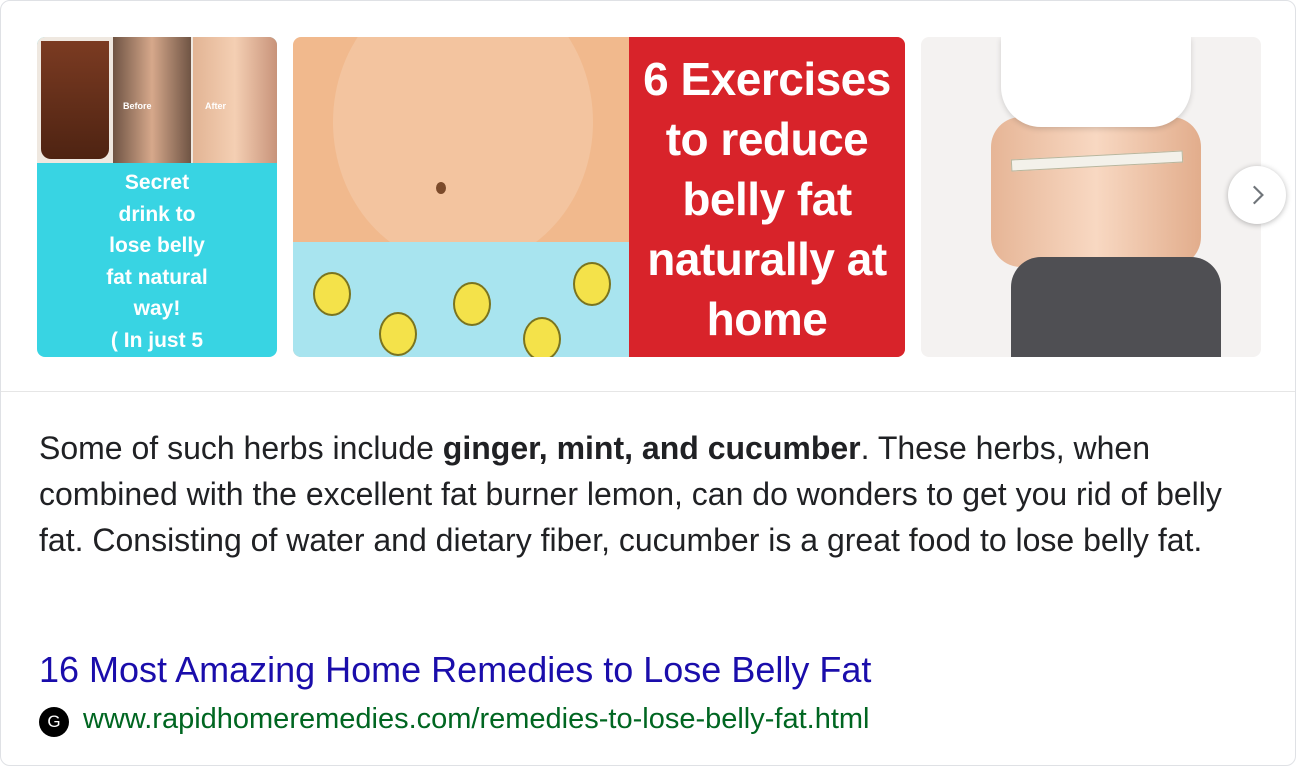 This screenshot has width=1296, height=766. What do you see at coordinates (1116, 307) in the screenshot?
I see `pants-image` at bounding box center [1116, 307].